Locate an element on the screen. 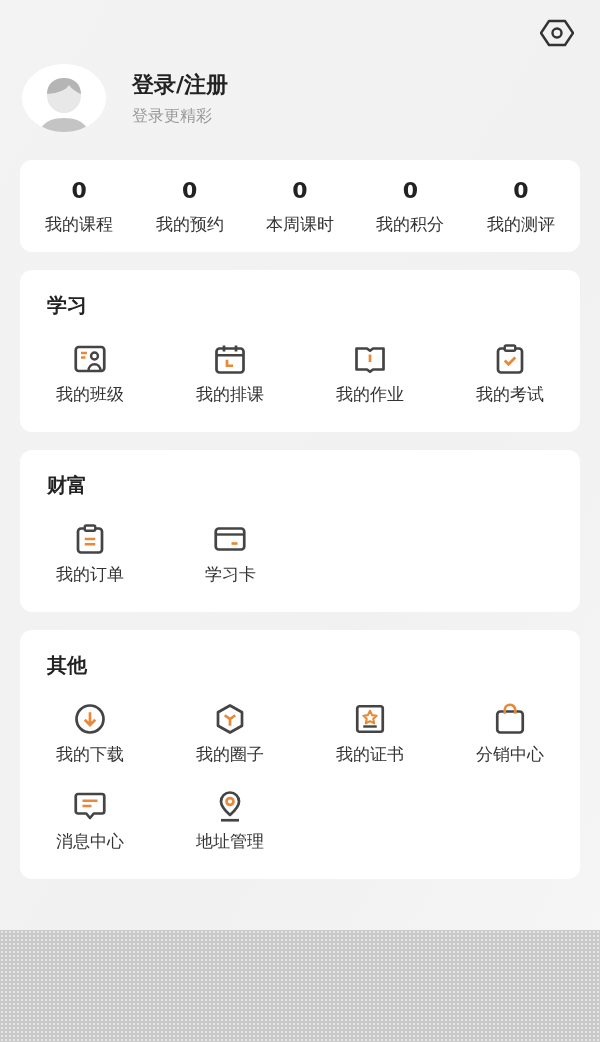 The image size is (600, 1042). menu-item: 我的下载 is located at coordinates (90, 754).